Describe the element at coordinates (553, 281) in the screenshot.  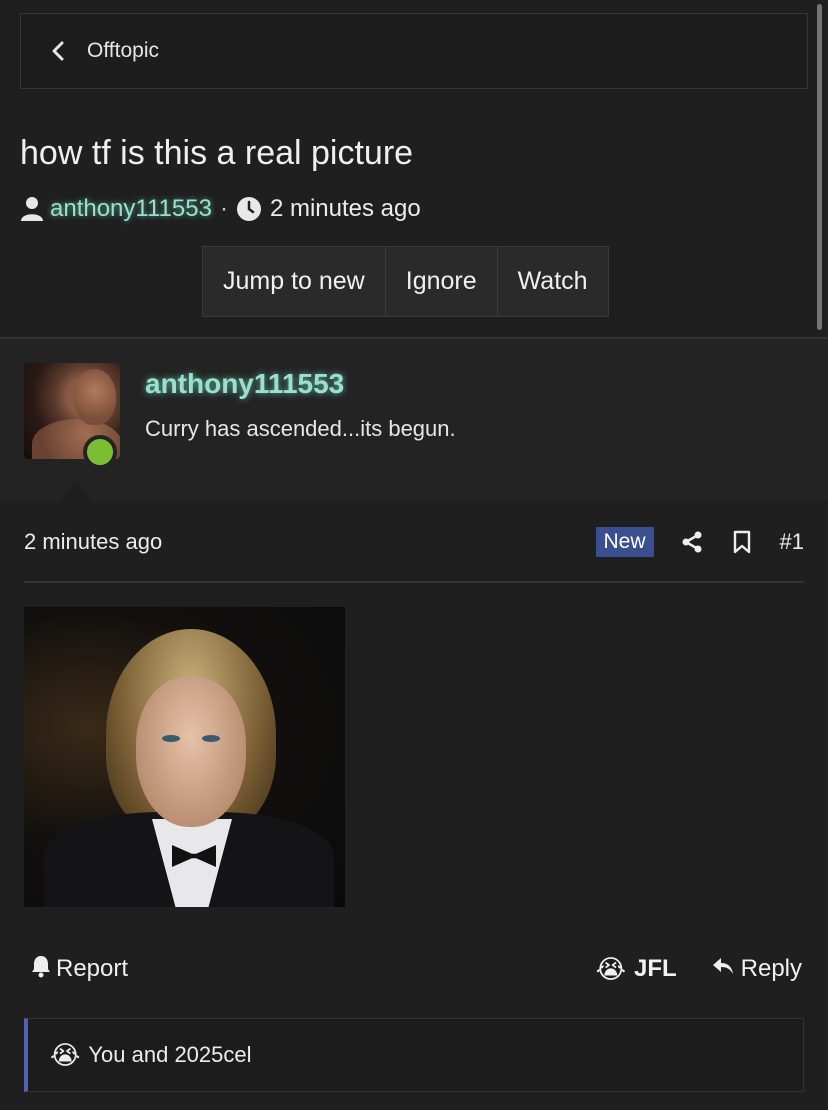
I see `watch-button: Watch` at that location.